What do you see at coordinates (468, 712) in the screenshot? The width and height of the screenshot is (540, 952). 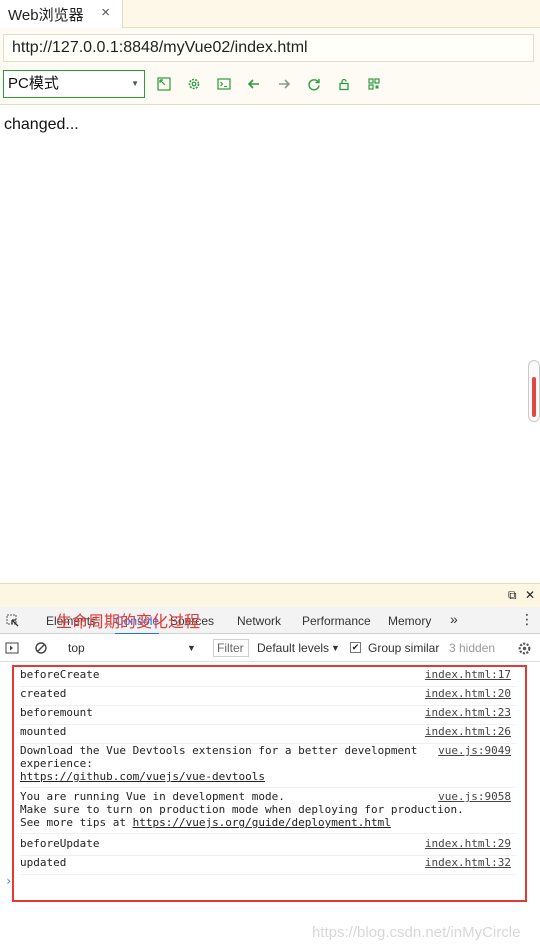 I see `source-link: index.html:23` at bounding box center [468, 712].